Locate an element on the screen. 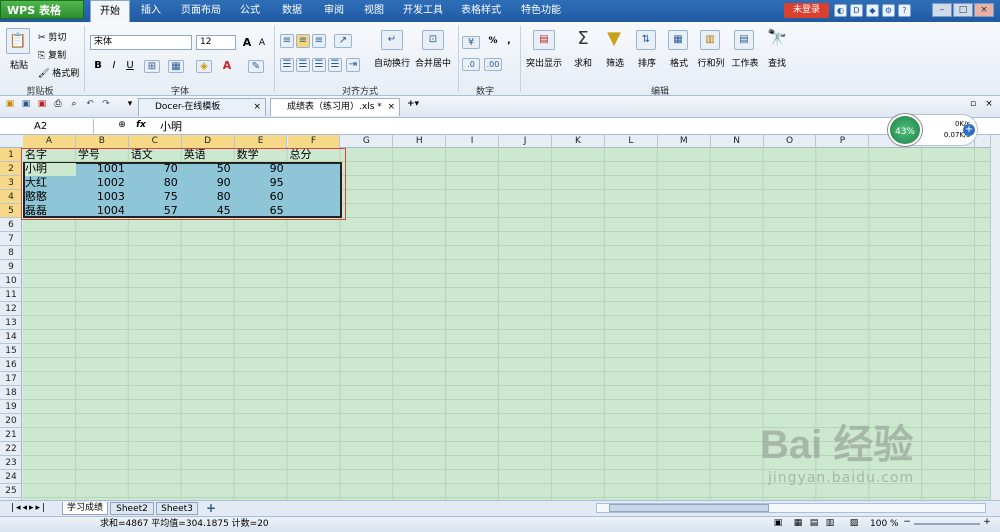 The width and height of the screenshot is (1000, 532). wps-app-button: WPS 表格 is located at coordinates (42, 9).